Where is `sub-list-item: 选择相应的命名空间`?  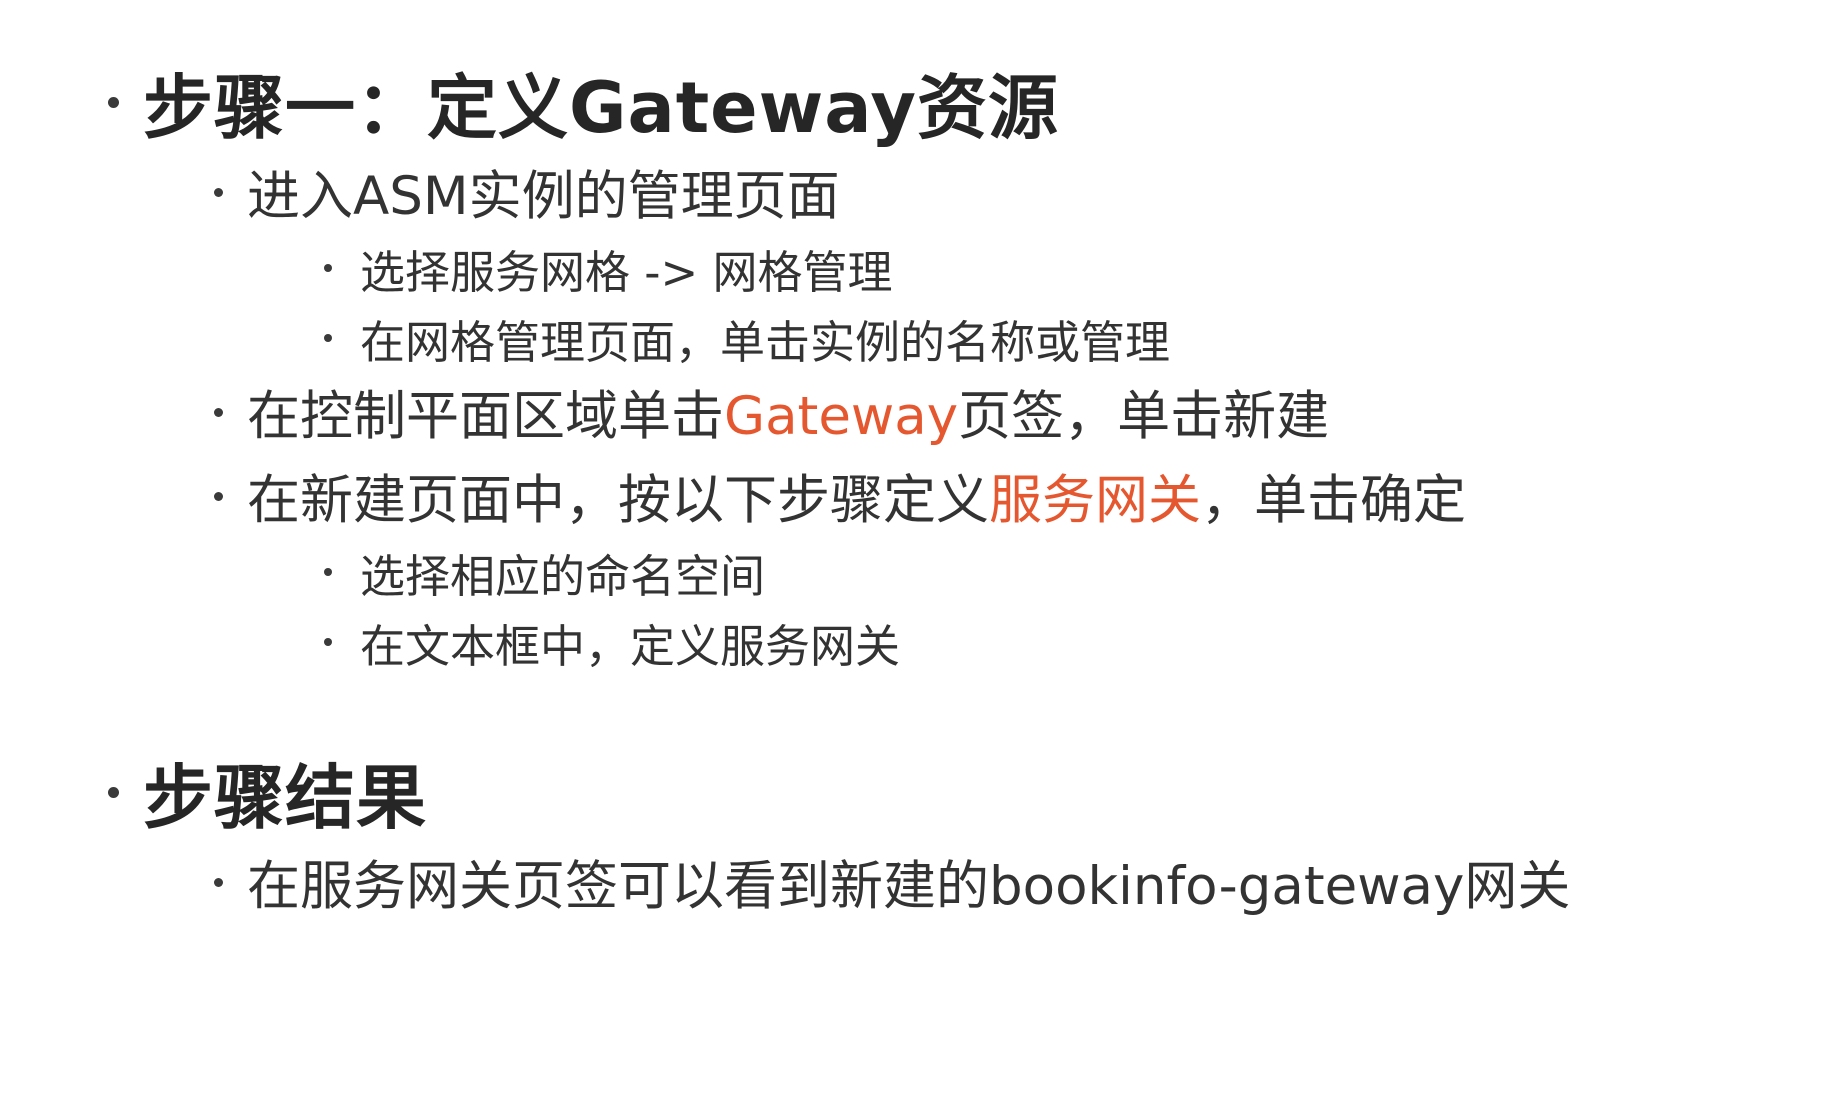
sub-list-item: 选择相应的命名空间 is located at coordinates (544, 573).